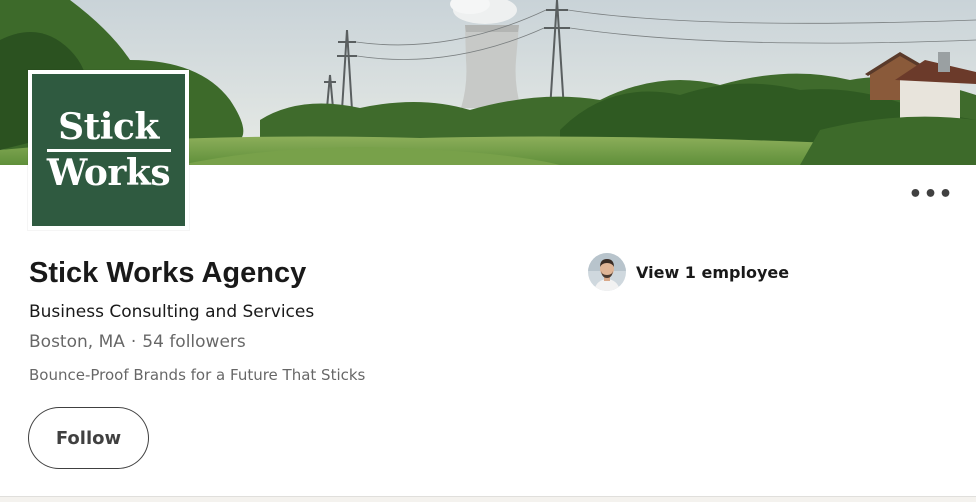 Image resolution: width=976 pixels, height=502 pixels. Describe the element at coordinates (168, 273) in the screenshot. I see `page-title: Stick Works Agency` at that location.